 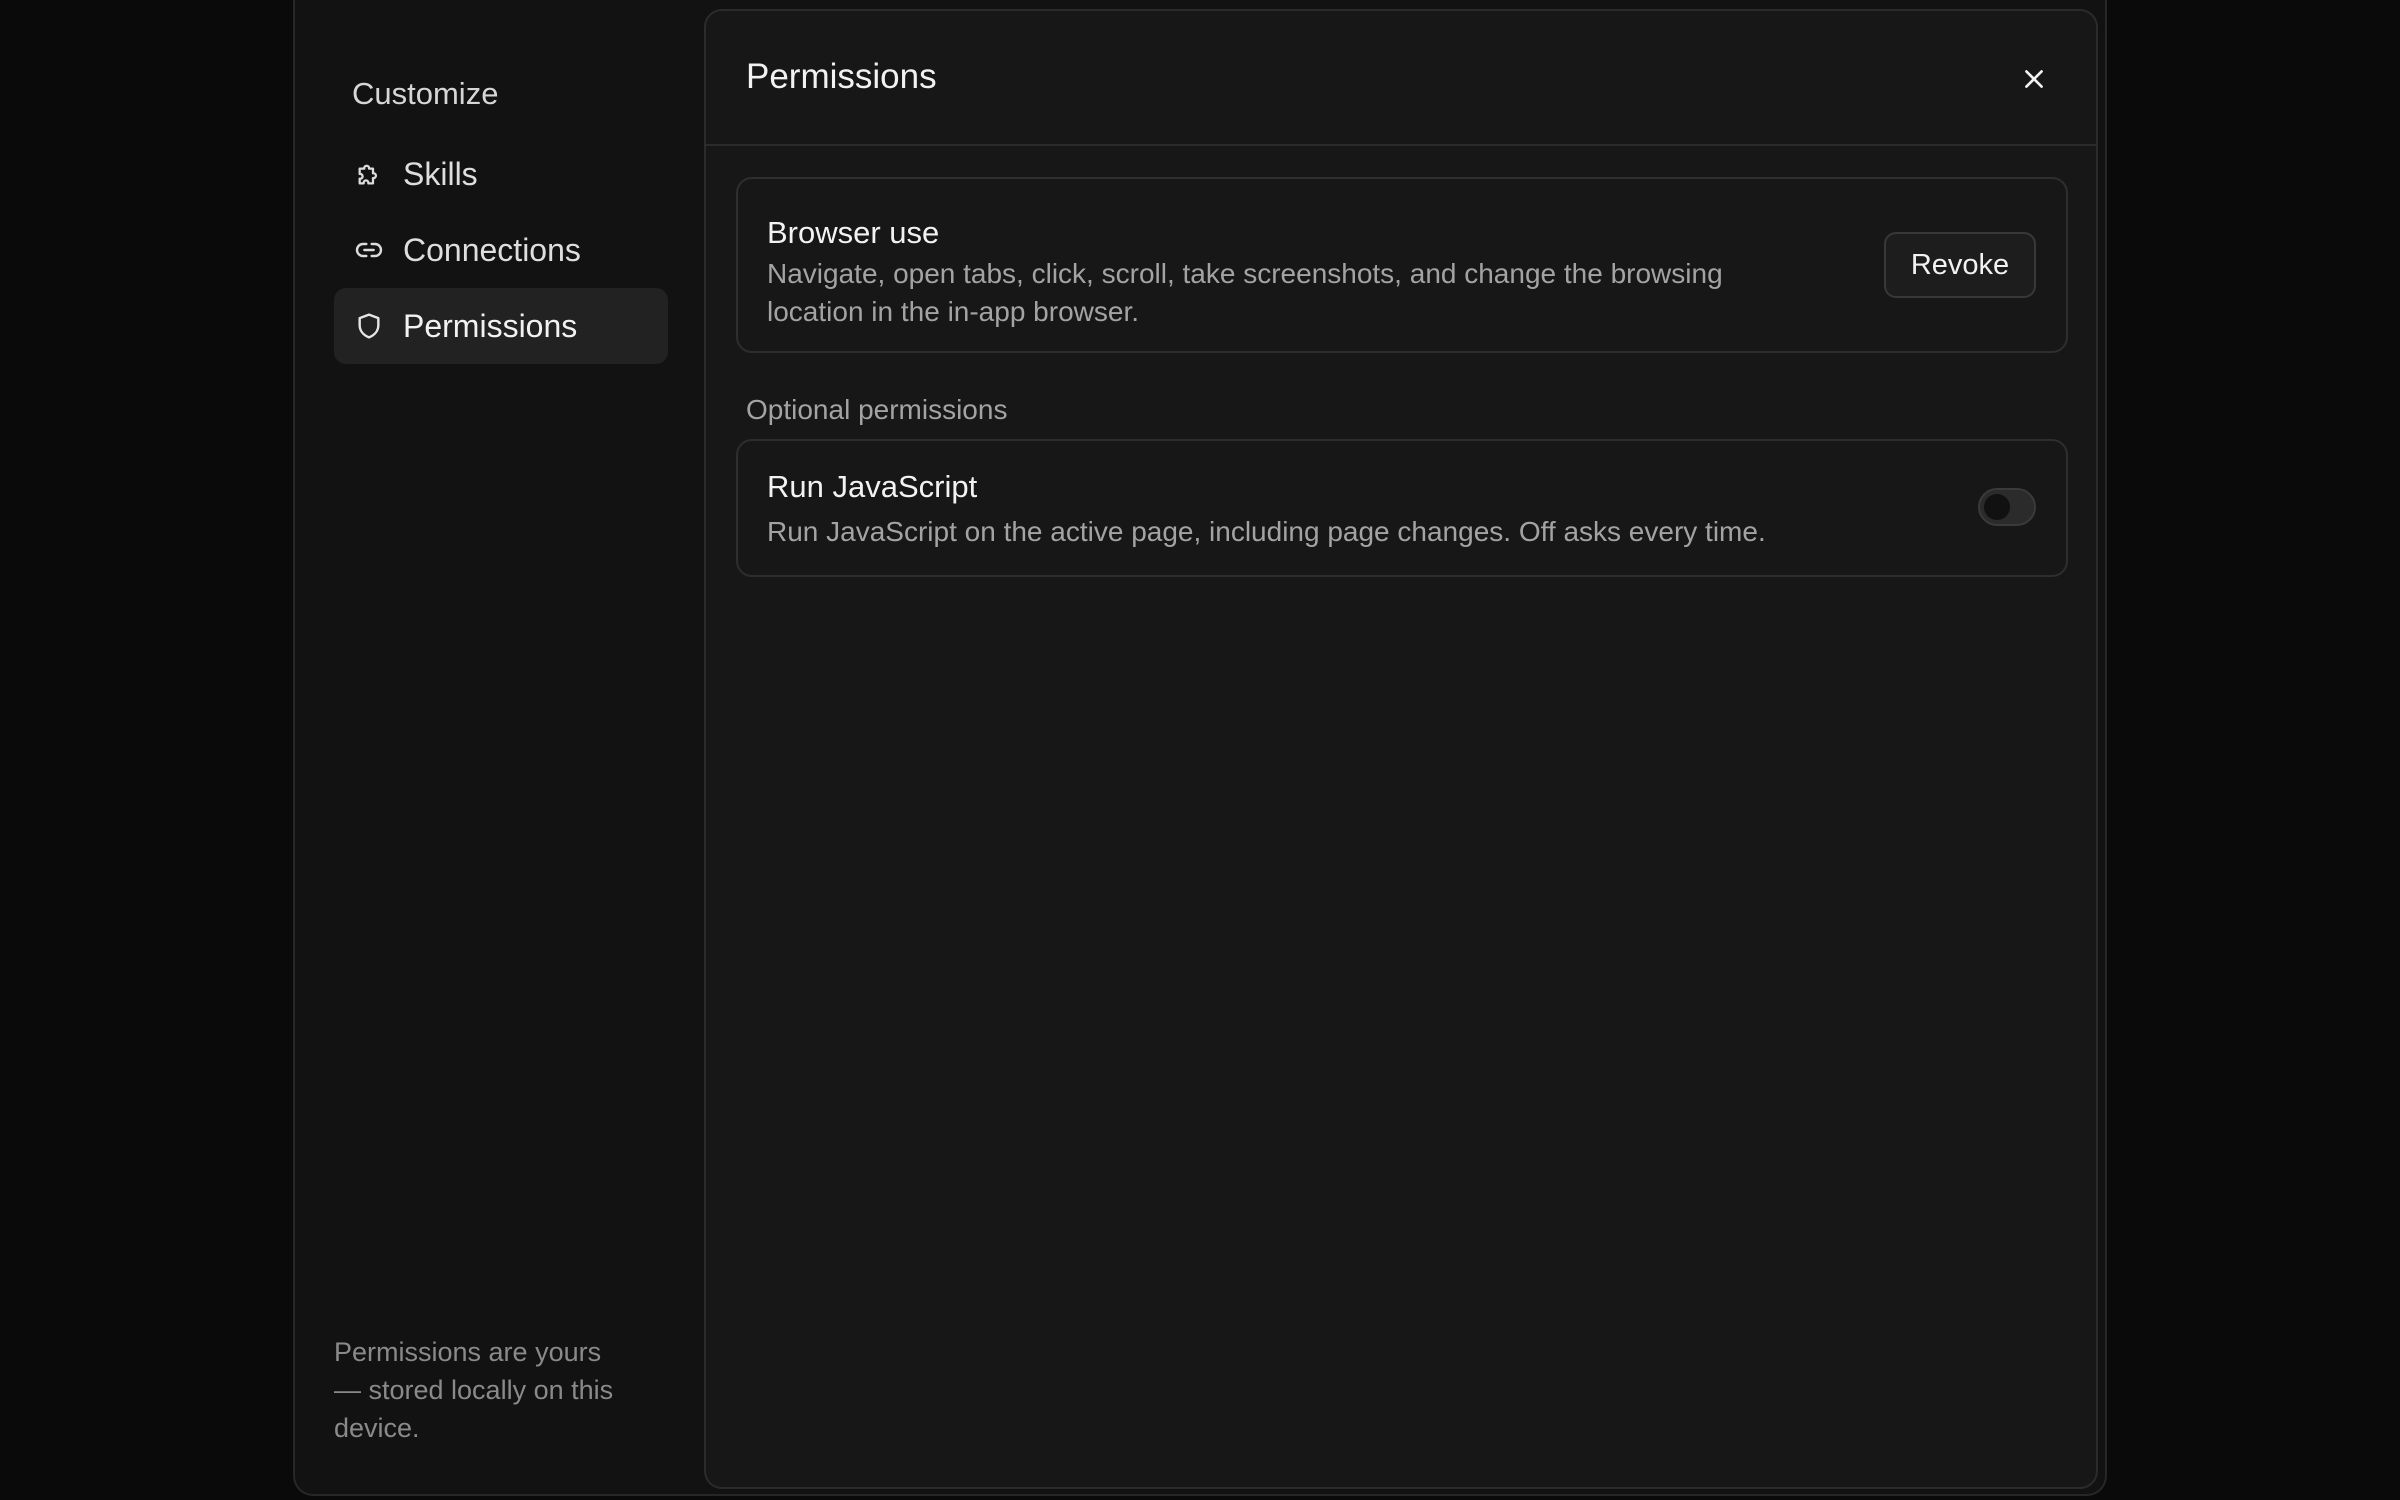 I want to click on close-icon, so click(x=2034, y=81).